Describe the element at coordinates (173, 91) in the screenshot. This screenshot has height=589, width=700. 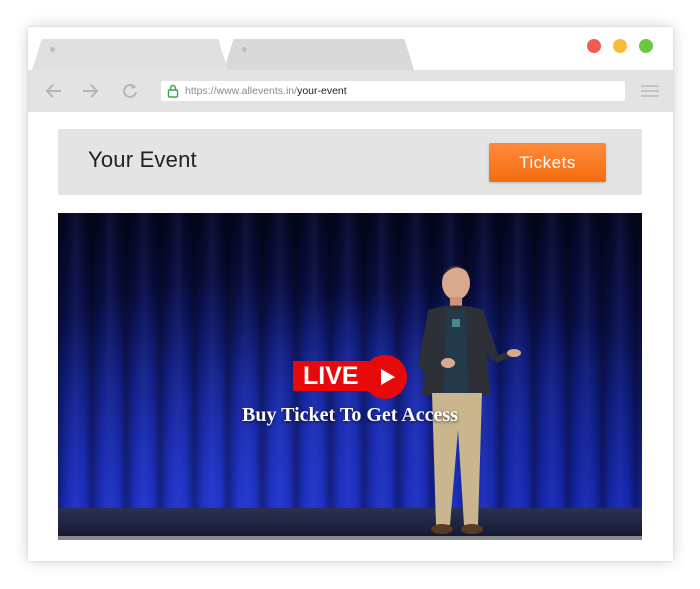
I see `lock-icon` at that location.